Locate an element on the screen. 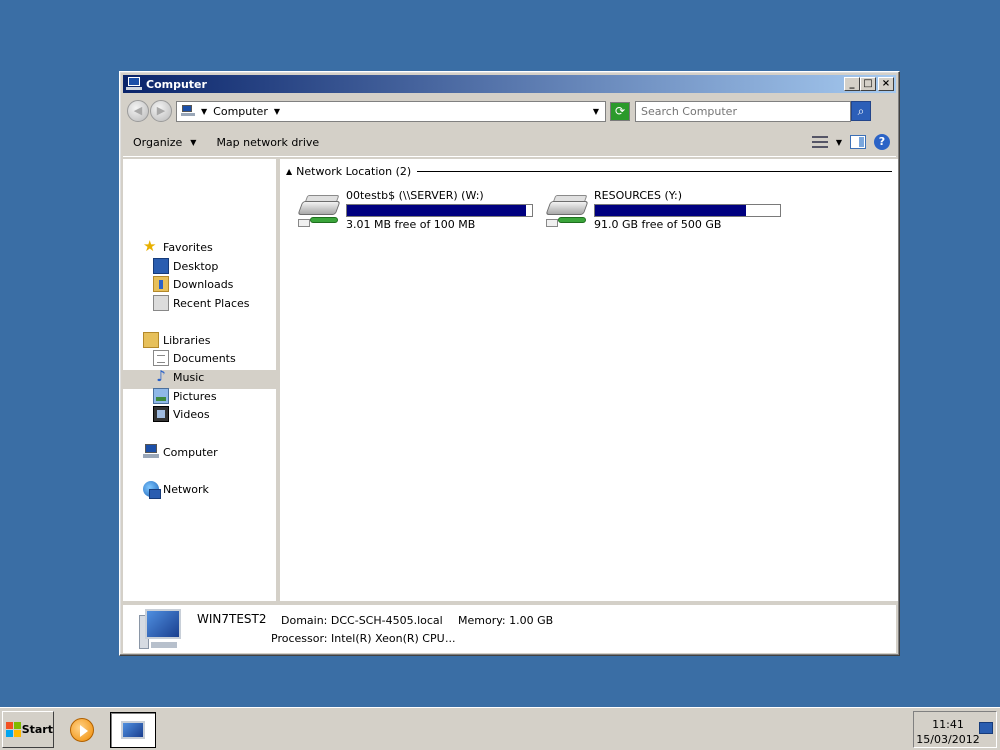  desktop-icon is located at coordinates (161, 266).